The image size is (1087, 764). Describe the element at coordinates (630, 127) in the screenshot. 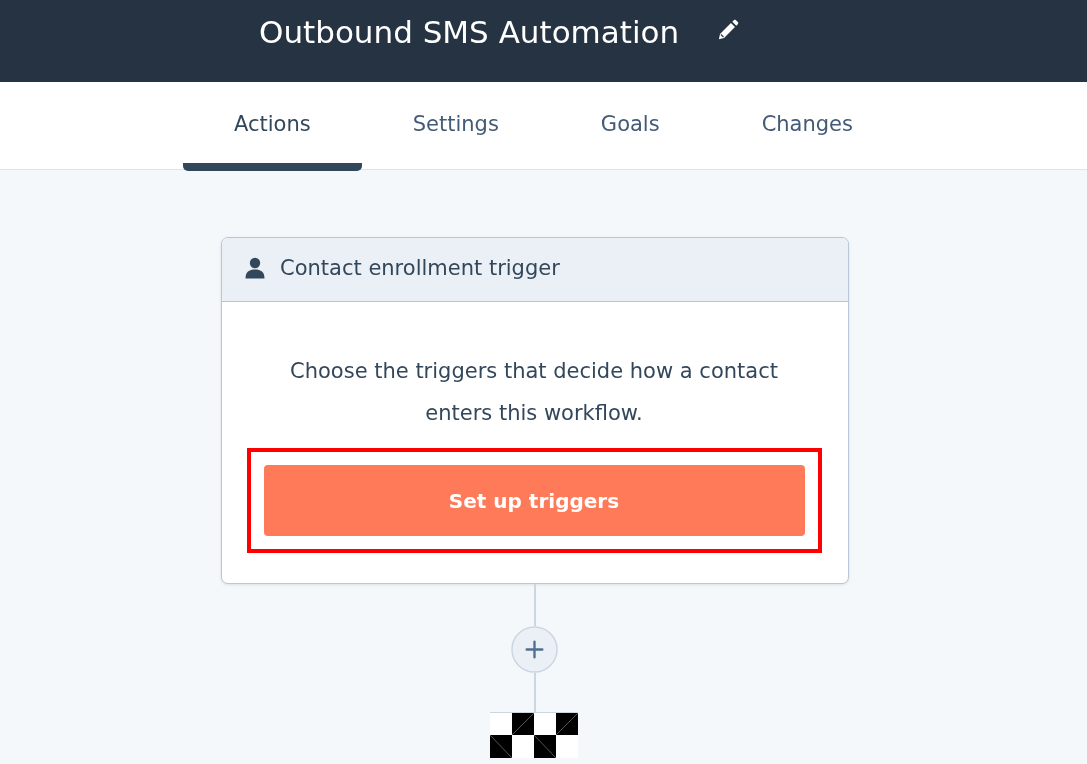

I see `tab: Goals` at that location.